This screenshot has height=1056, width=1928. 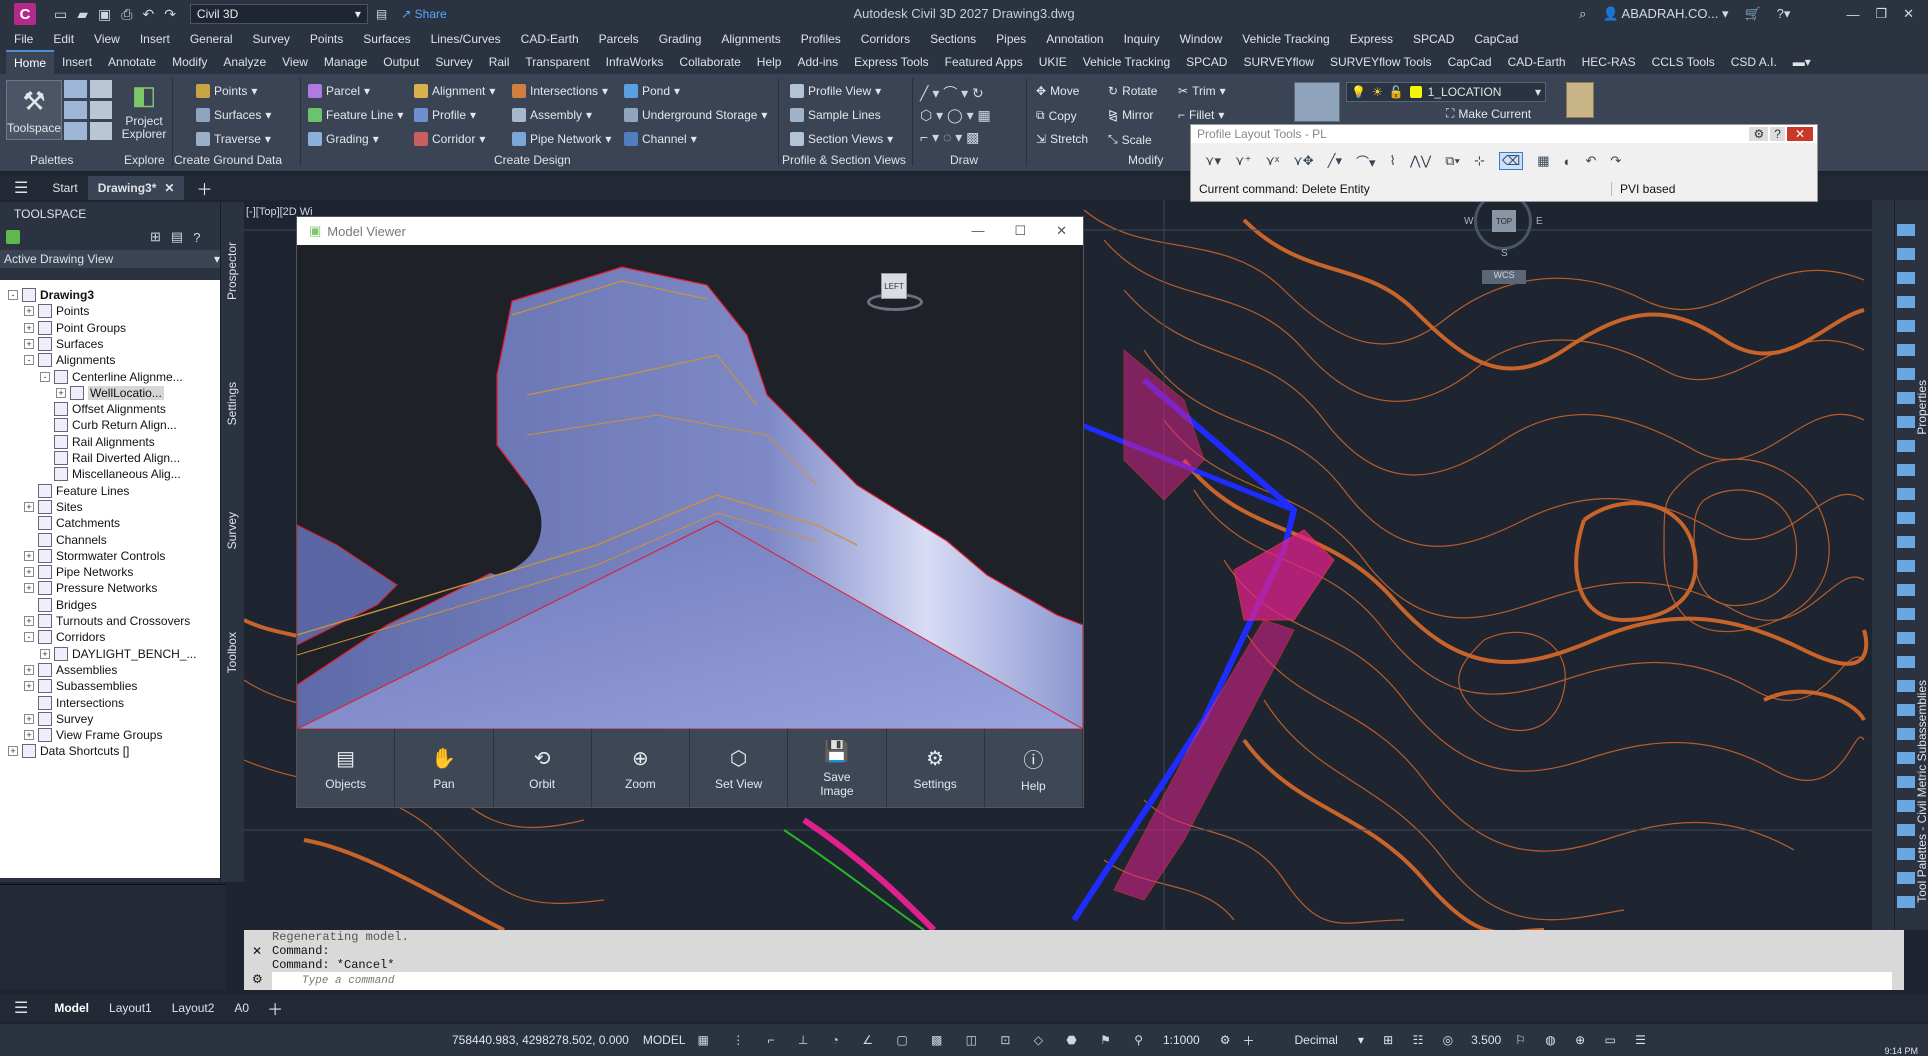 What do you see at coordinates (1921, 407) in the screenshot?
I see `tab-properties: Properties` at bounding box center [1921, 407].